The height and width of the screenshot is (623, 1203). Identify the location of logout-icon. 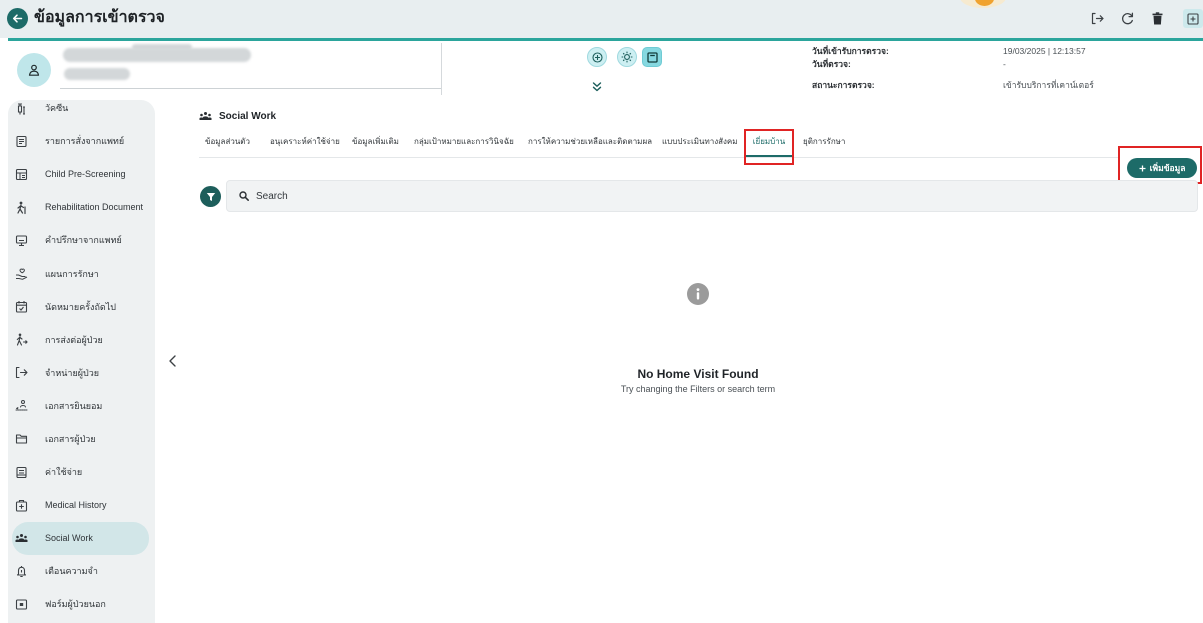
(1097, 18).